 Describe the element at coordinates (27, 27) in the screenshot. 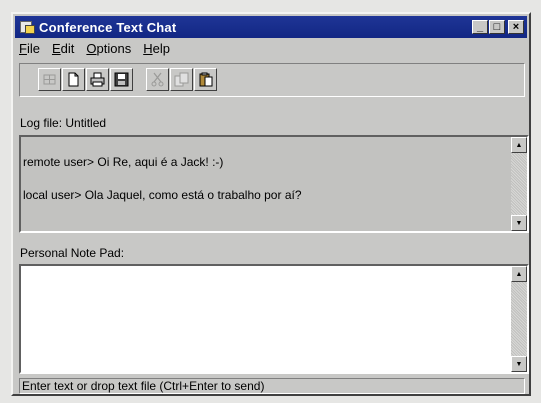

I see `app-icon` at that location.